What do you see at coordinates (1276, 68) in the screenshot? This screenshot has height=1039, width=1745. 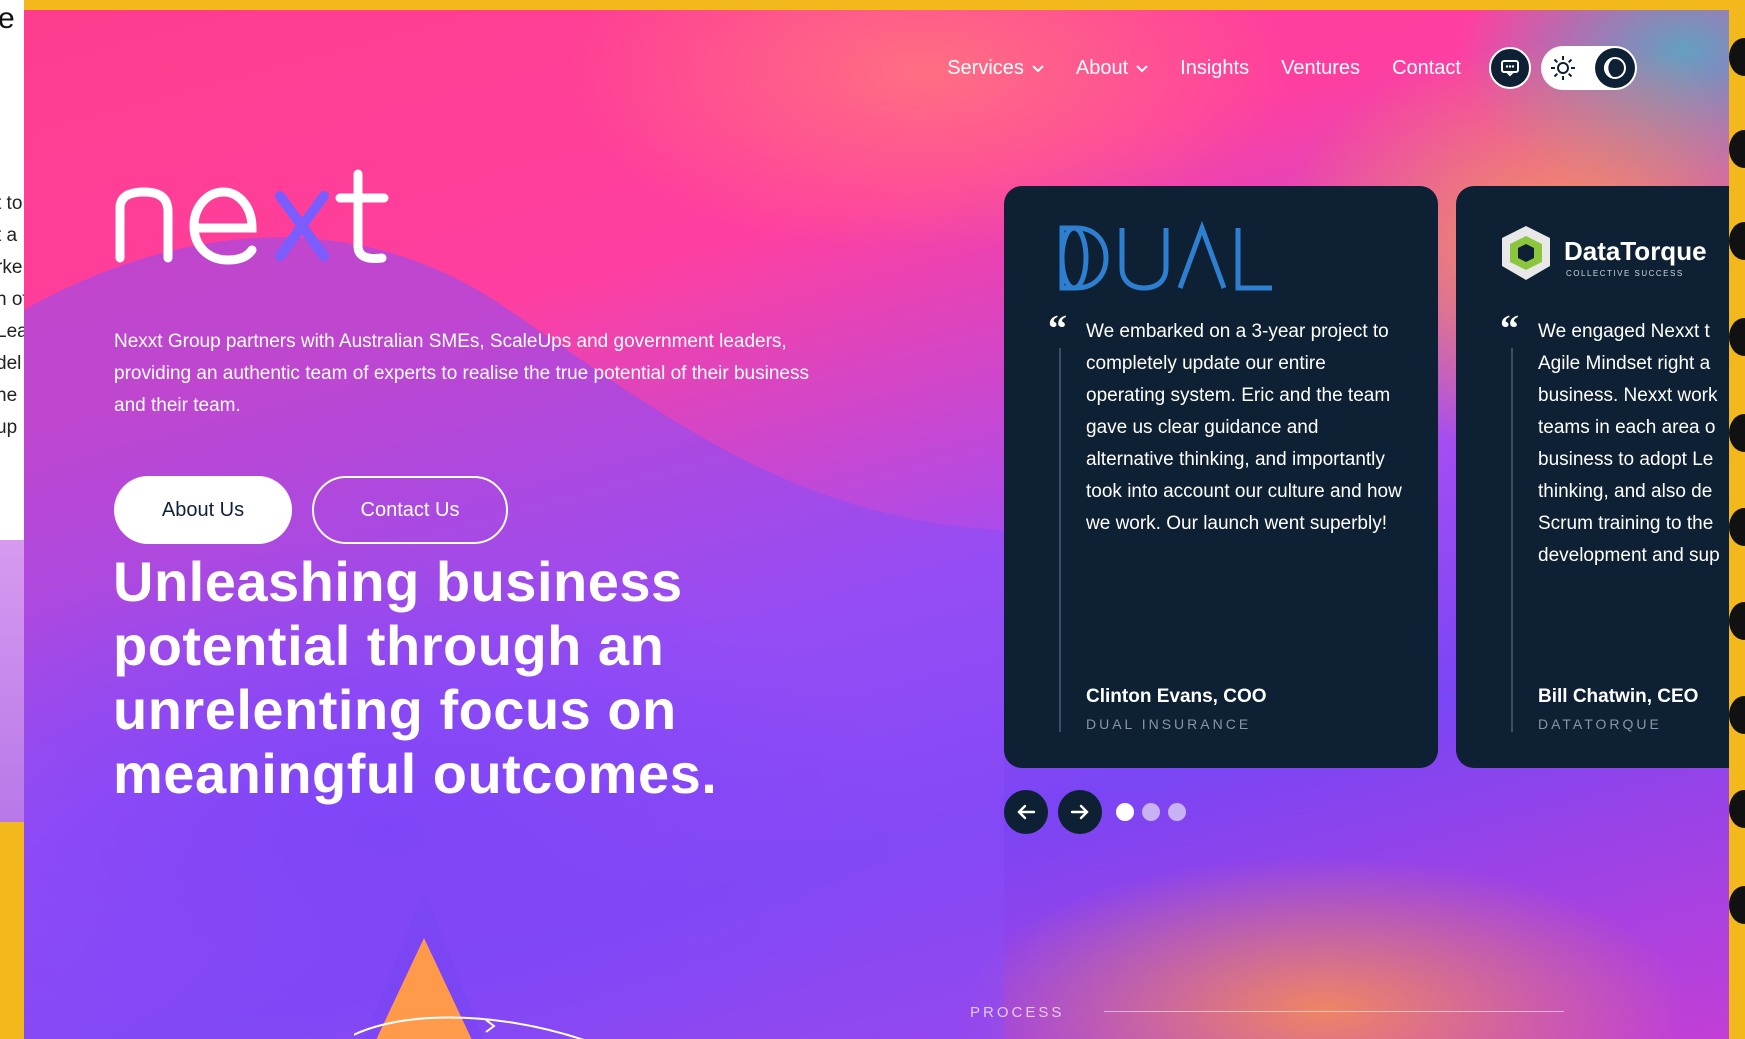 I see `main-nav: Services About Insights Ventures Contact` at bounding box center [1276, 68].